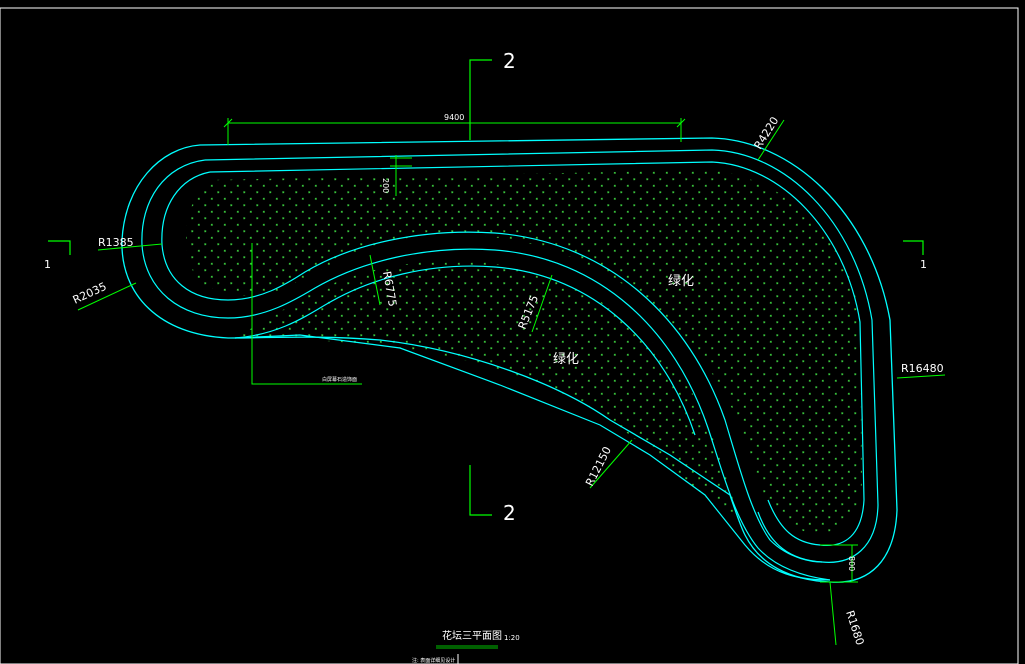 The image size is (1025, 664). What do you see at coordinates (512, 638) in the screenshot?
I see `drawing-scale: 1:20` at bounding box center [512, 638].